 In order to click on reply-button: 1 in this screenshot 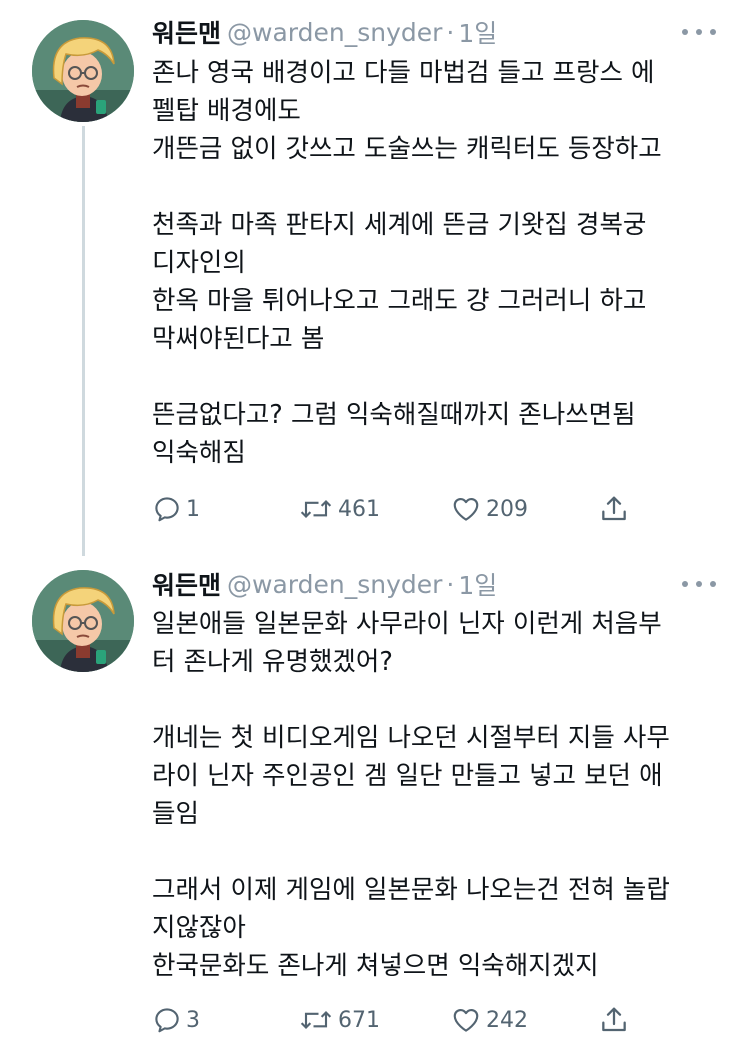, I will do `click(176, 509)`.